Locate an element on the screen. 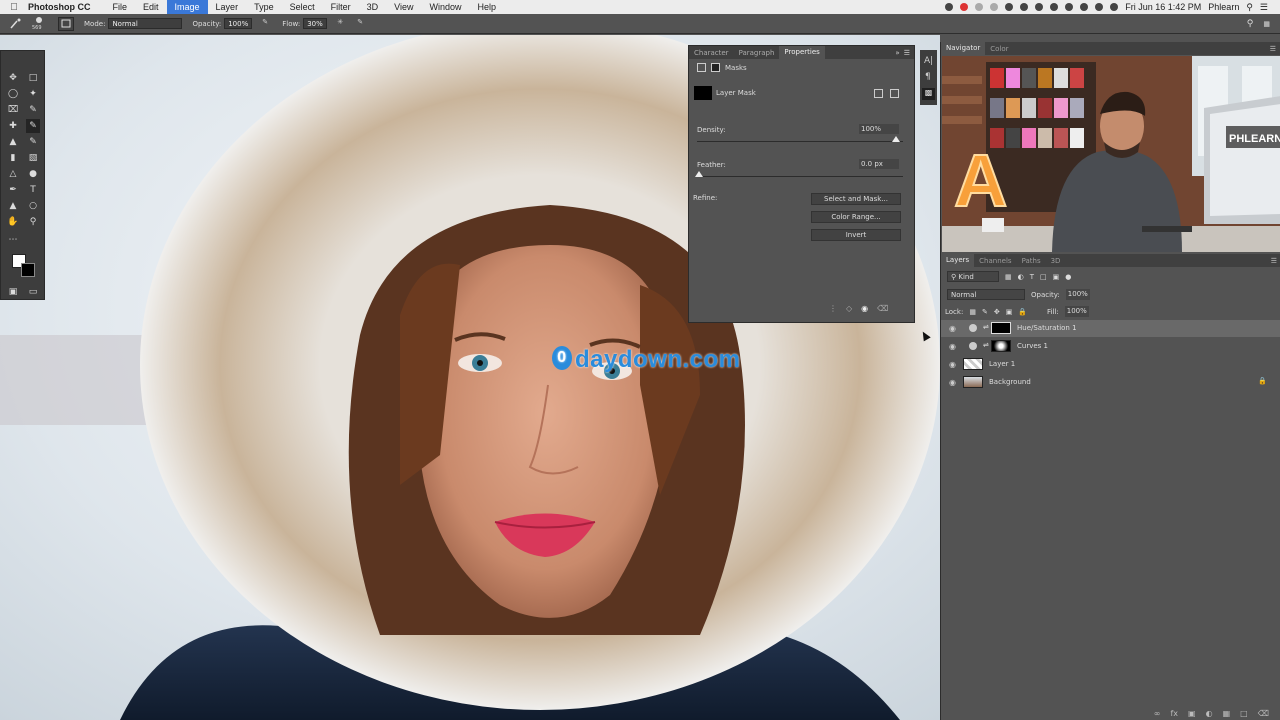 The image size is (1280, 720). feather-slider is located at coordinates (800, 176).